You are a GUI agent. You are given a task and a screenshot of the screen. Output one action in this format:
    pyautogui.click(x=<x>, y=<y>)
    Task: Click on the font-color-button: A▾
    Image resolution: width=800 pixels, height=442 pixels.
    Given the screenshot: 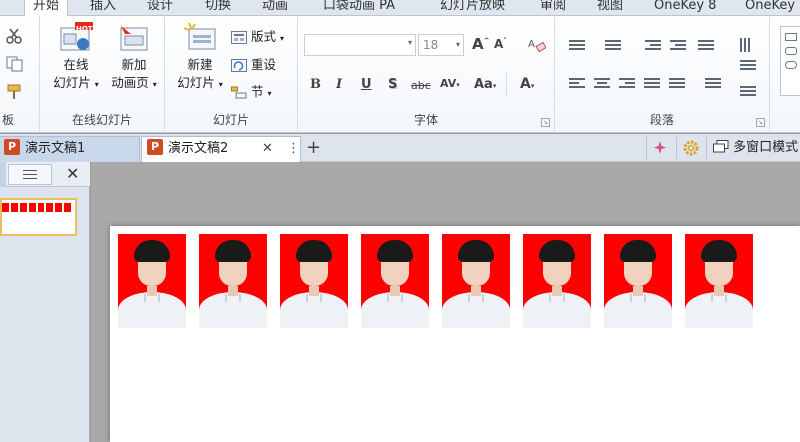 What is the action you would take?
    pyautogui.click(x=527, y=84)
    